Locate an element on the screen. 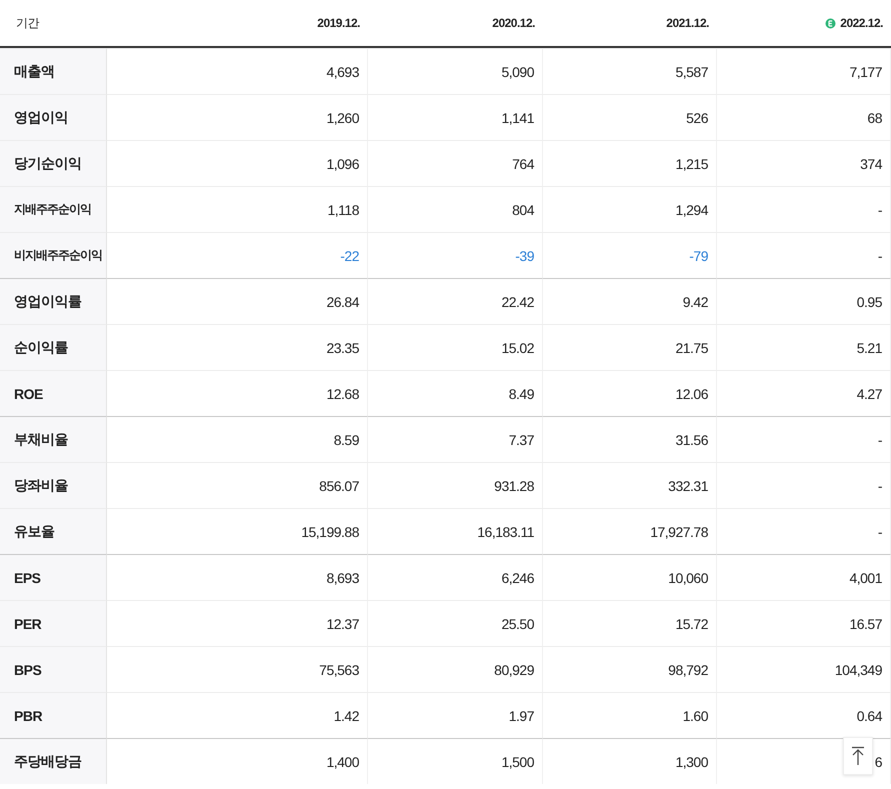 The height and width of the screenshot is (789, 891). table-cell: 80,929 is located at coordinates (455, 669).